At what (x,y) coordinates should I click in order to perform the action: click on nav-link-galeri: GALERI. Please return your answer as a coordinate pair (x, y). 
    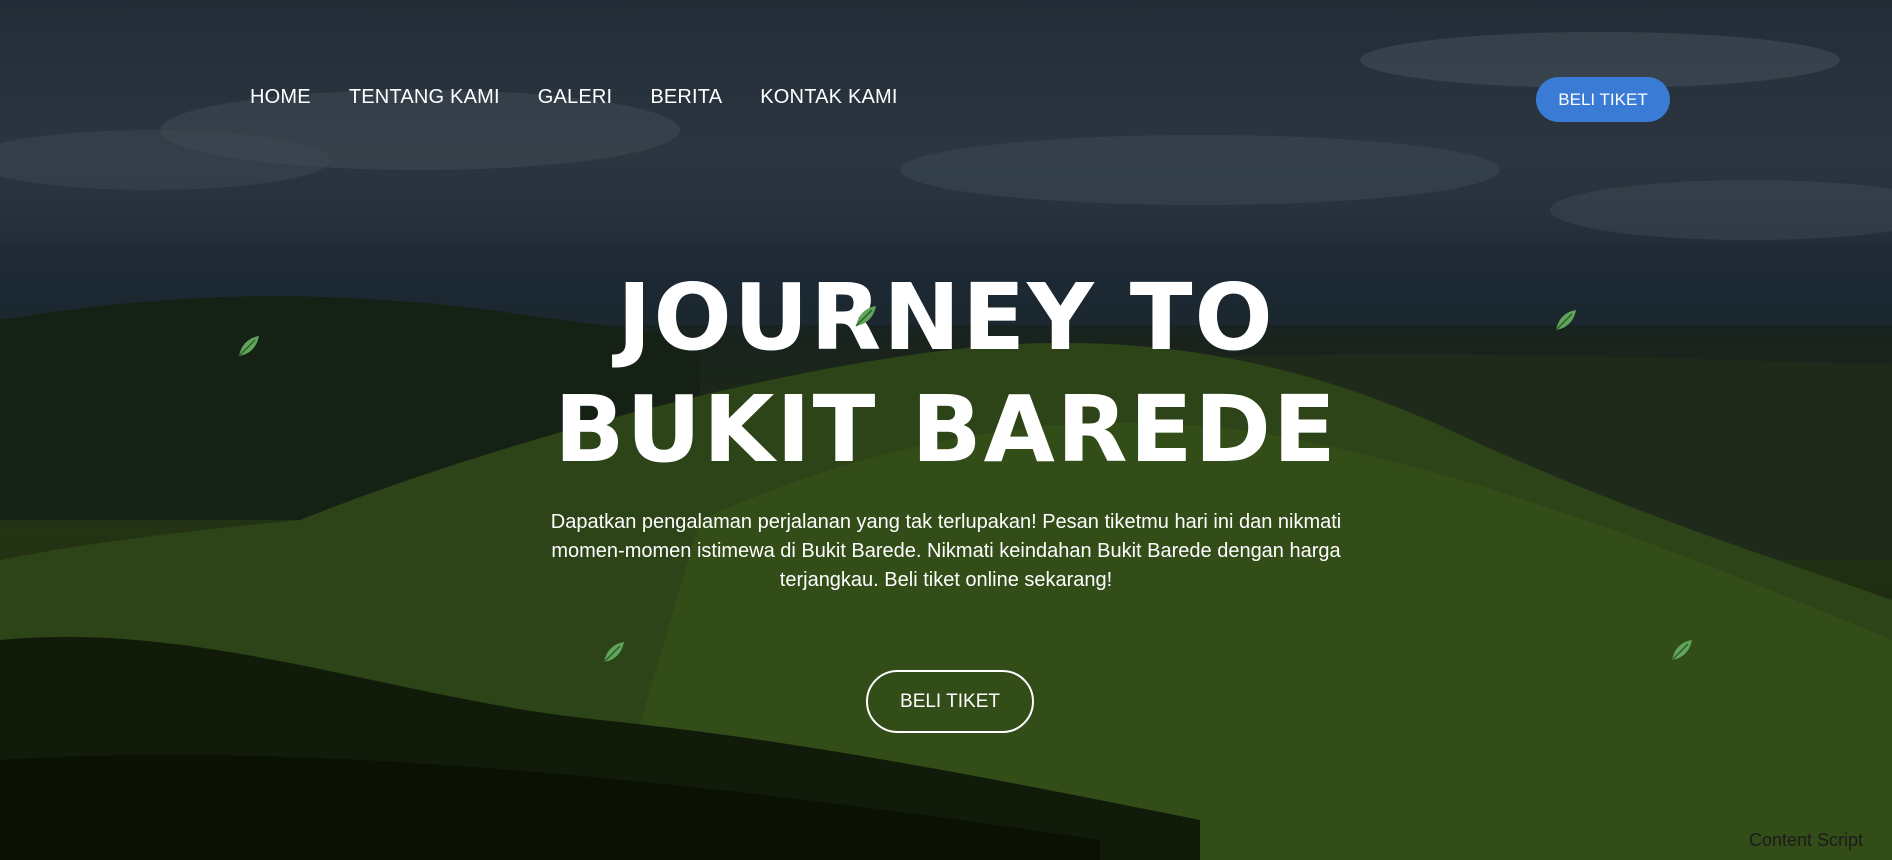
    Looking at the image, I should click on (575, 97).